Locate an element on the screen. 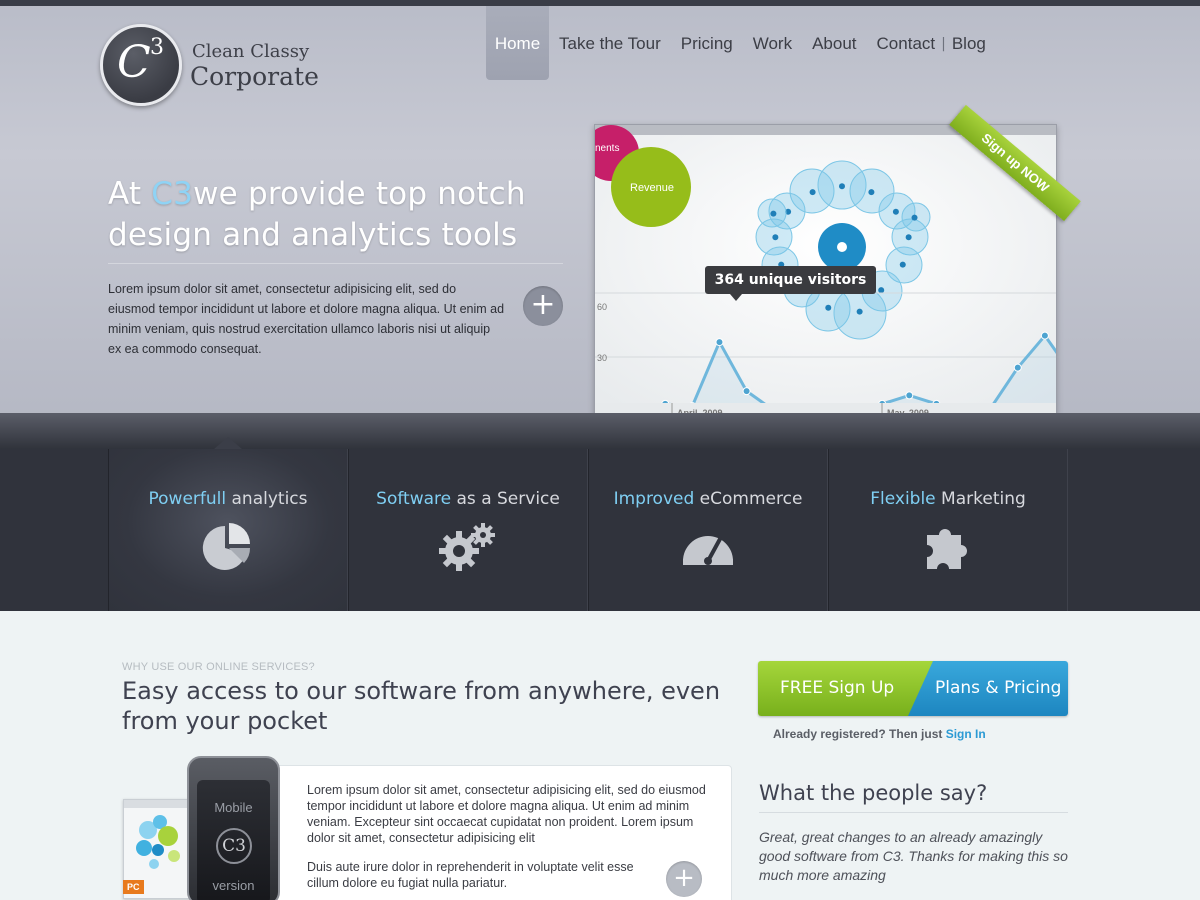 Image resolution: width=1200 pixels, height=900 pixels. mobile-phone-graphic: Mobile C3 version is located at coordinates (233, 828).